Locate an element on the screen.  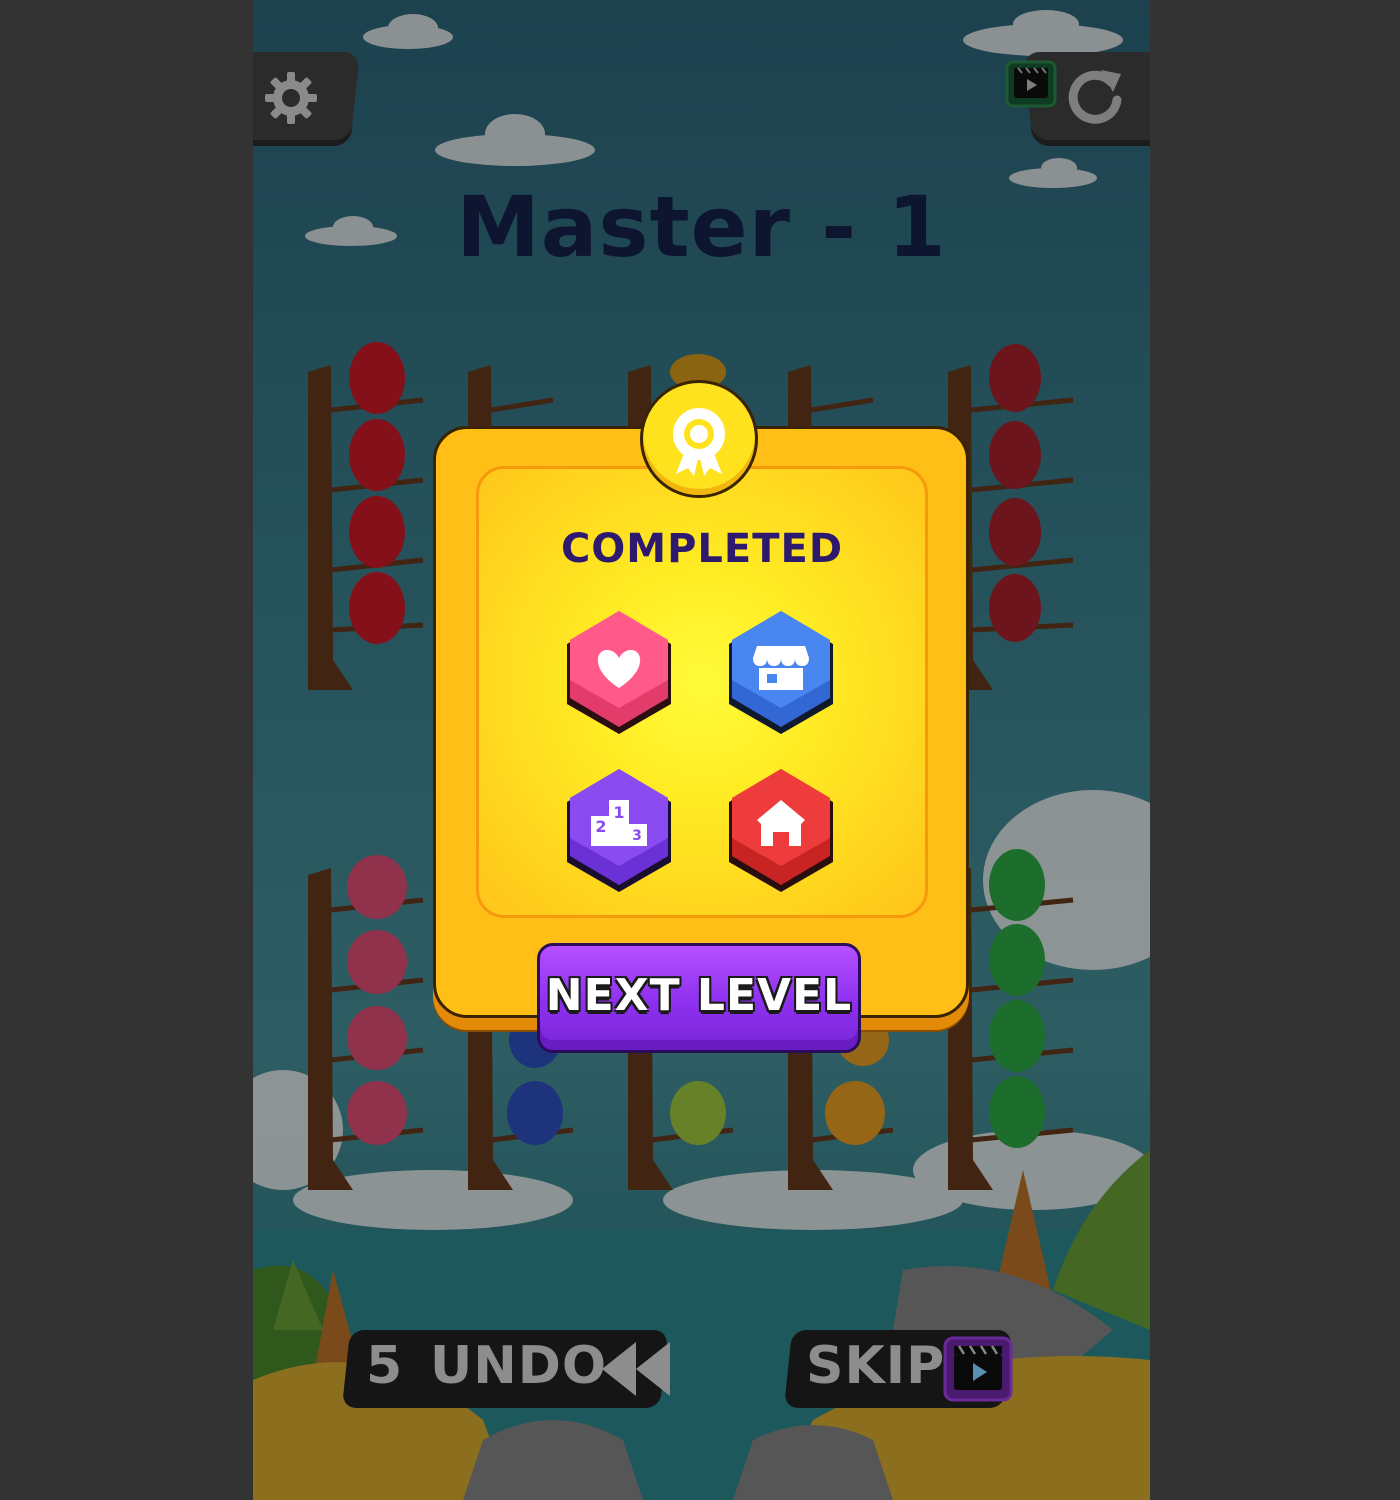
like-button is located at coordinates (619, 674).